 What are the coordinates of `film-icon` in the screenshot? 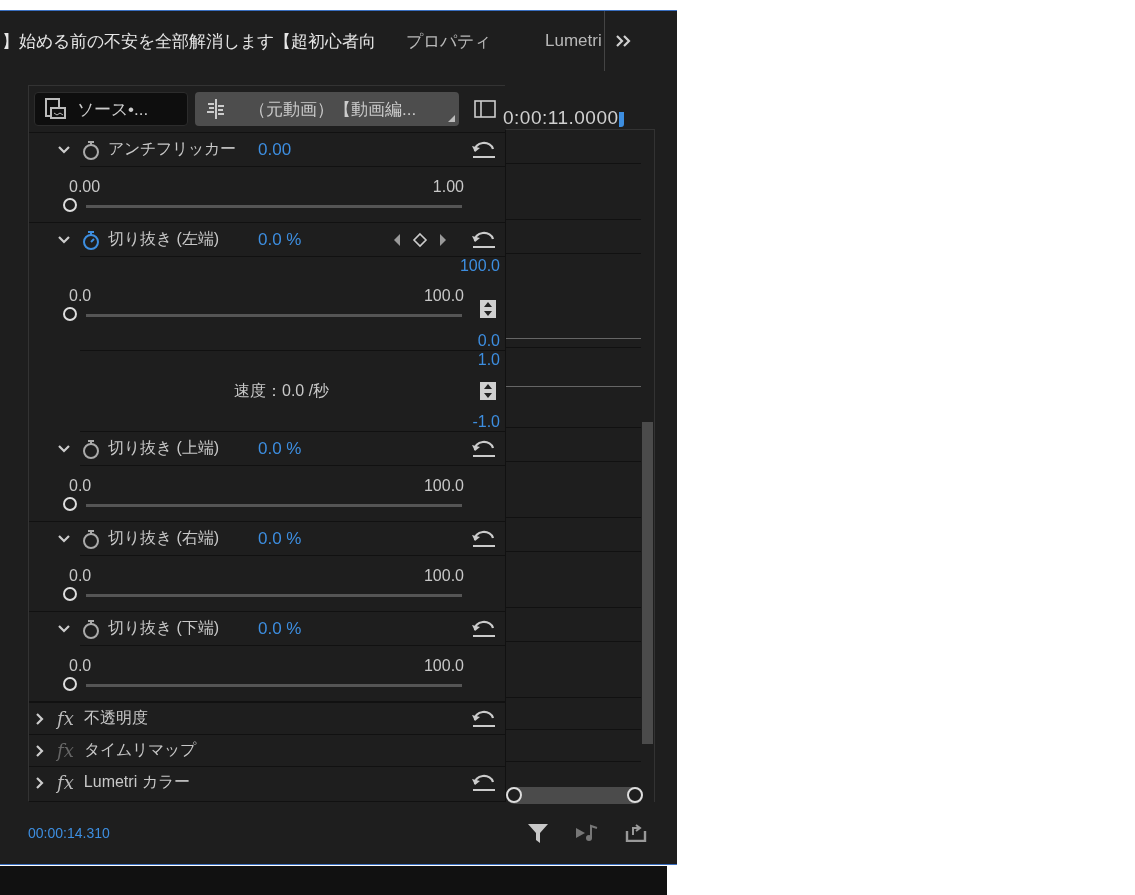 It's located at (56, 109).